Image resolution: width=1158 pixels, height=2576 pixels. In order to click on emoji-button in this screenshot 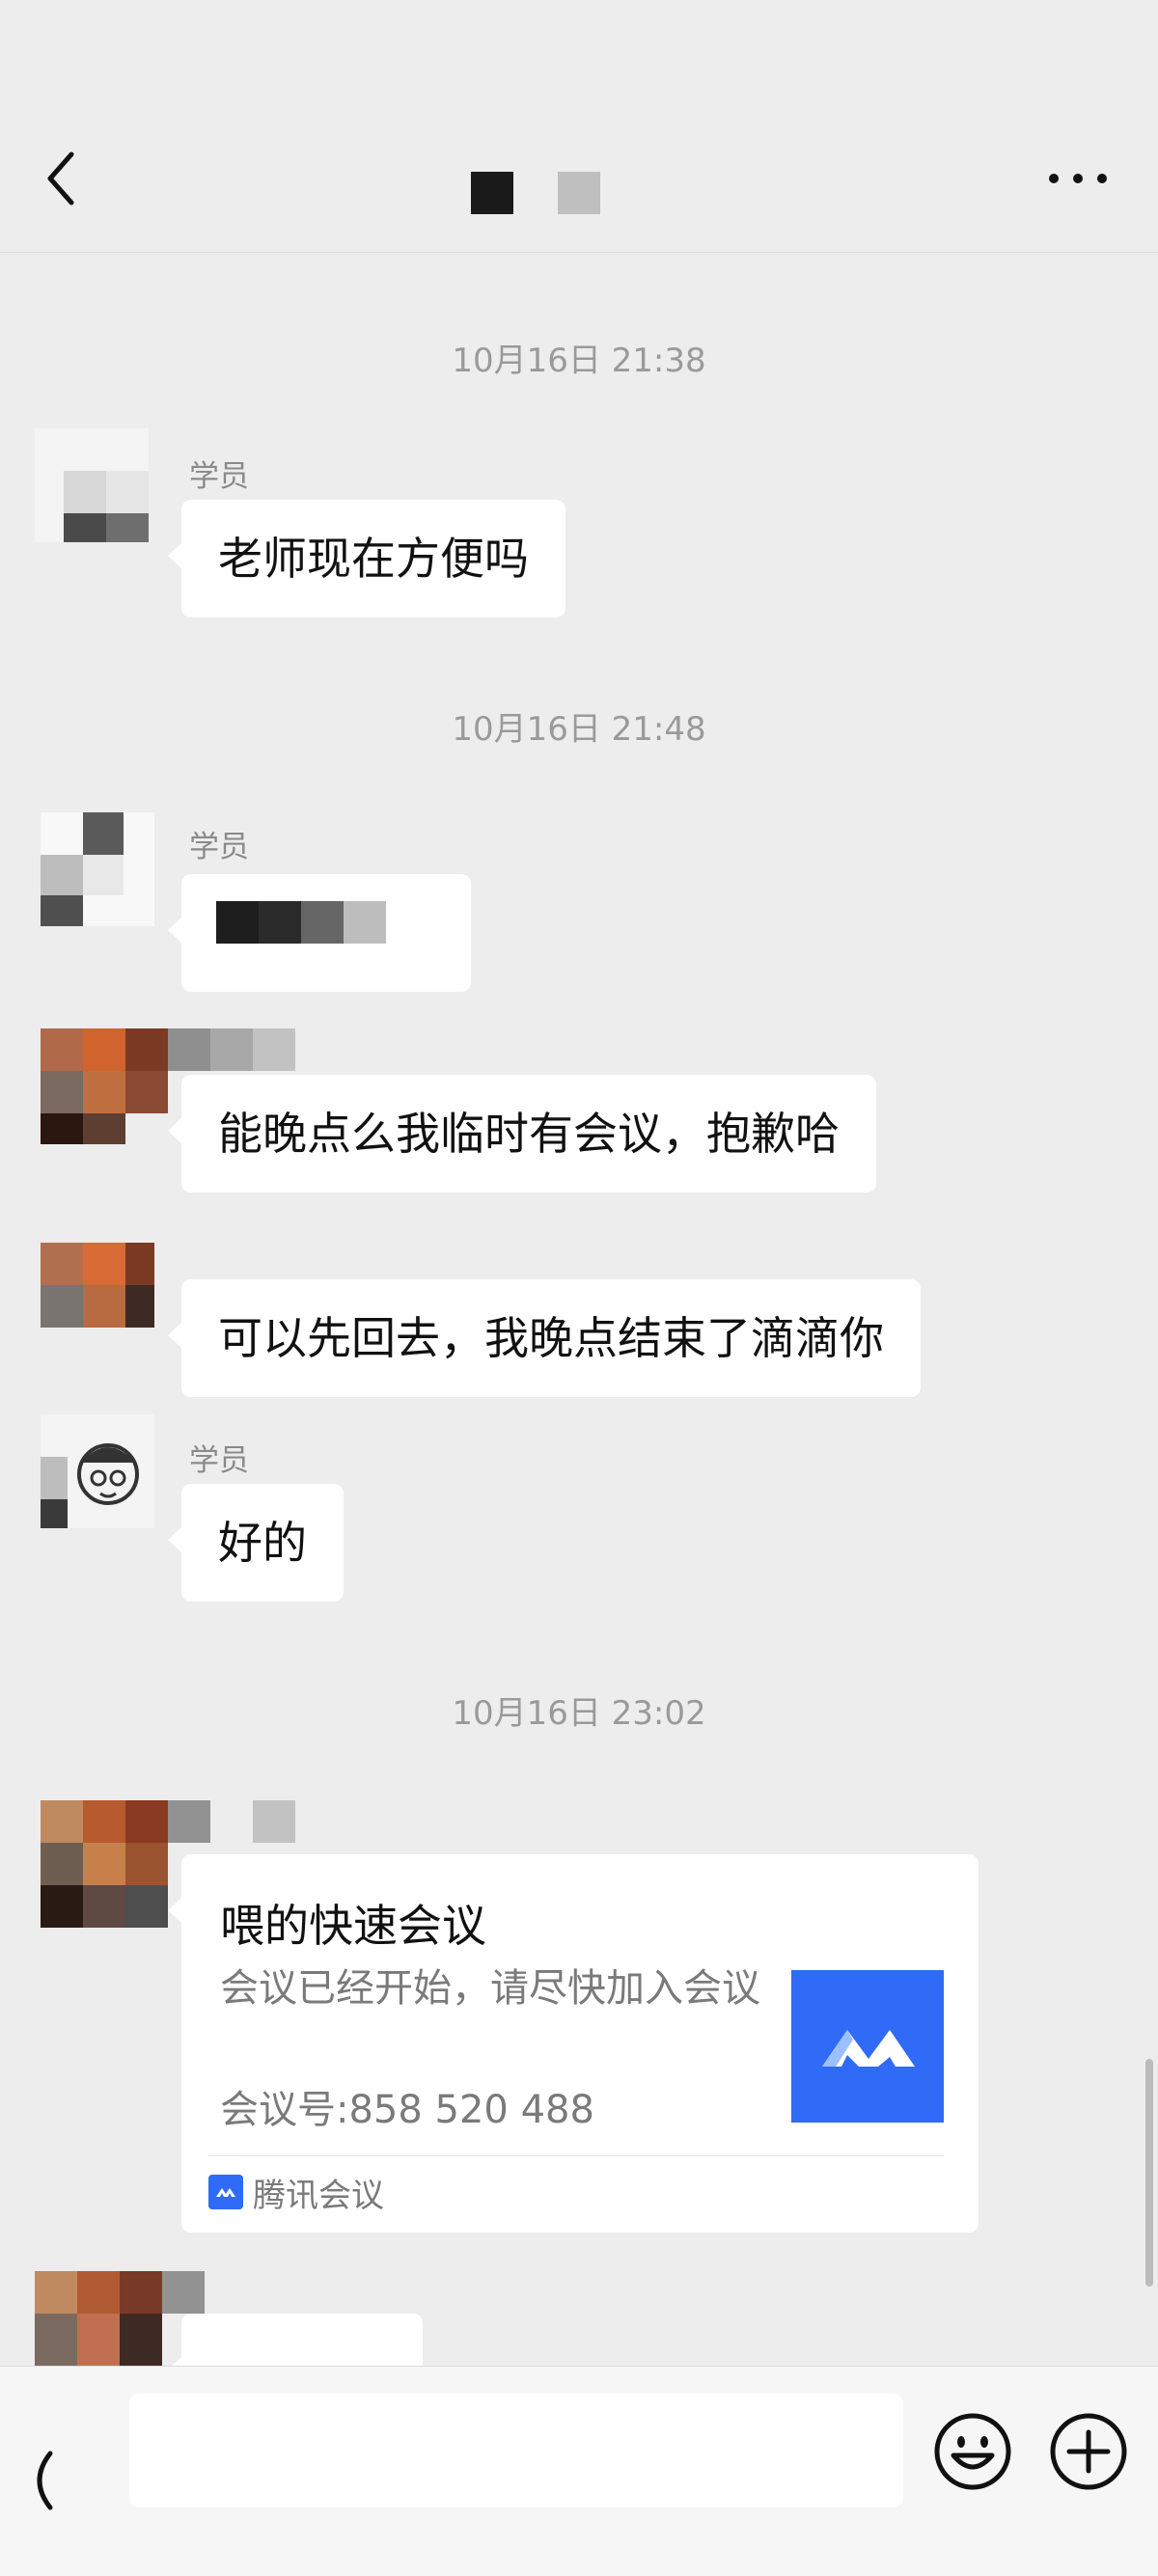, I will do `click(972, 2451)`.